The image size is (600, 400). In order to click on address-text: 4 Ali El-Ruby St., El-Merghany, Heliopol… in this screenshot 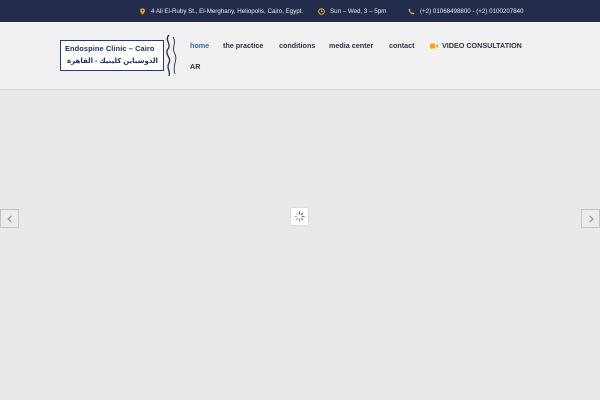, I will do `click(227, 11)`.